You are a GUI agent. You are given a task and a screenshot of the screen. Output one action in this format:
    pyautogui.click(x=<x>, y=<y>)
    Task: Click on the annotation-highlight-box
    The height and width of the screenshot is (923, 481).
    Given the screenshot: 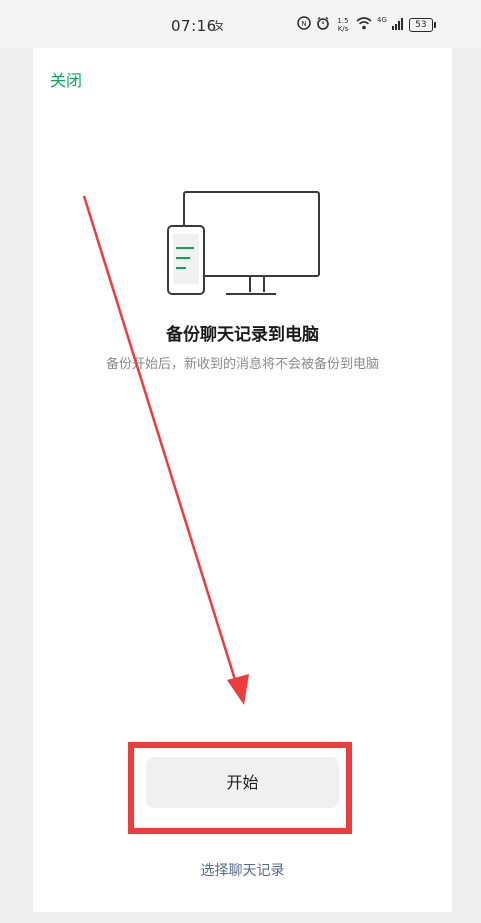 What is the action you would take?
    pyautogui.click(x=240, y=788)
    